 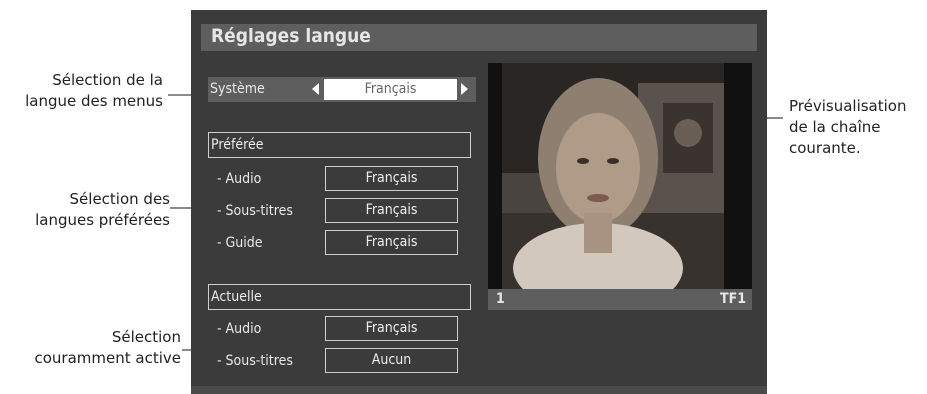 I want to click on arrow-right-icon, so click(x=464, y=89).